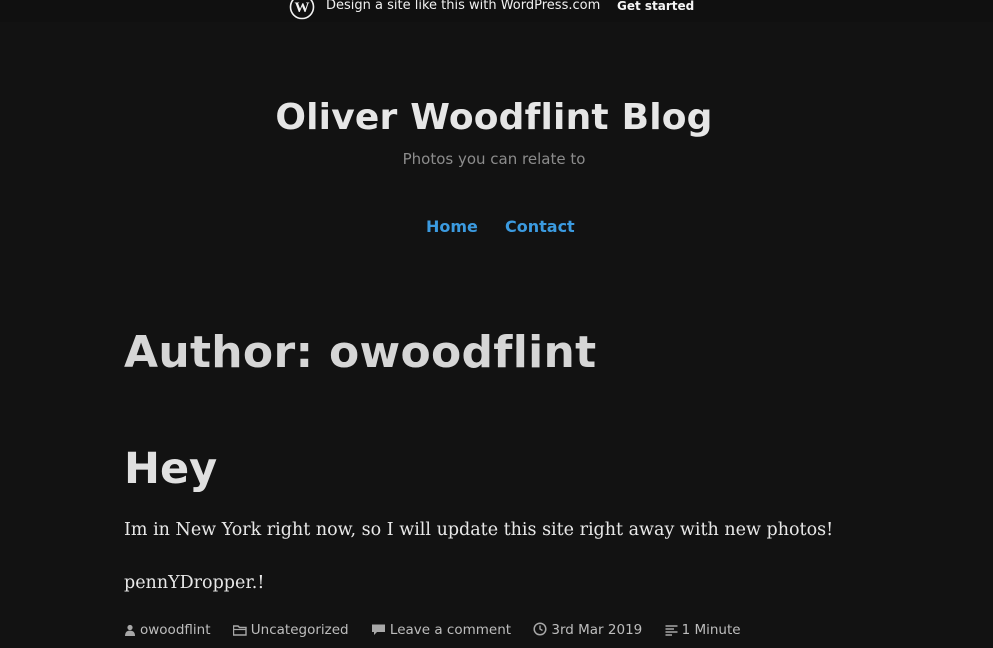  Describe the element at coordinates (671, 630) in the screenshot. I see `reading-time-icon` at that location.